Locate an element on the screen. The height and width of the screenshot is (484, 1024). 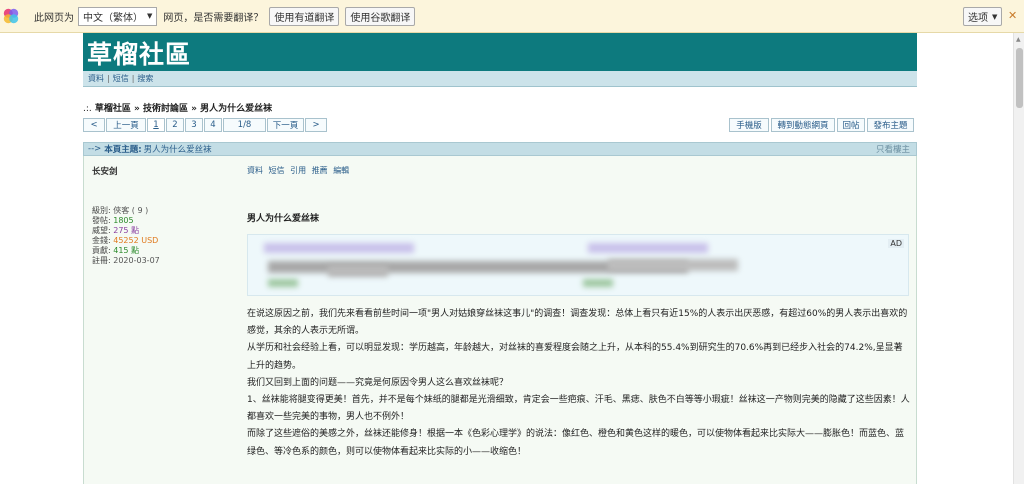
scrollbar-thumb is located at coordinates (1019, 78).